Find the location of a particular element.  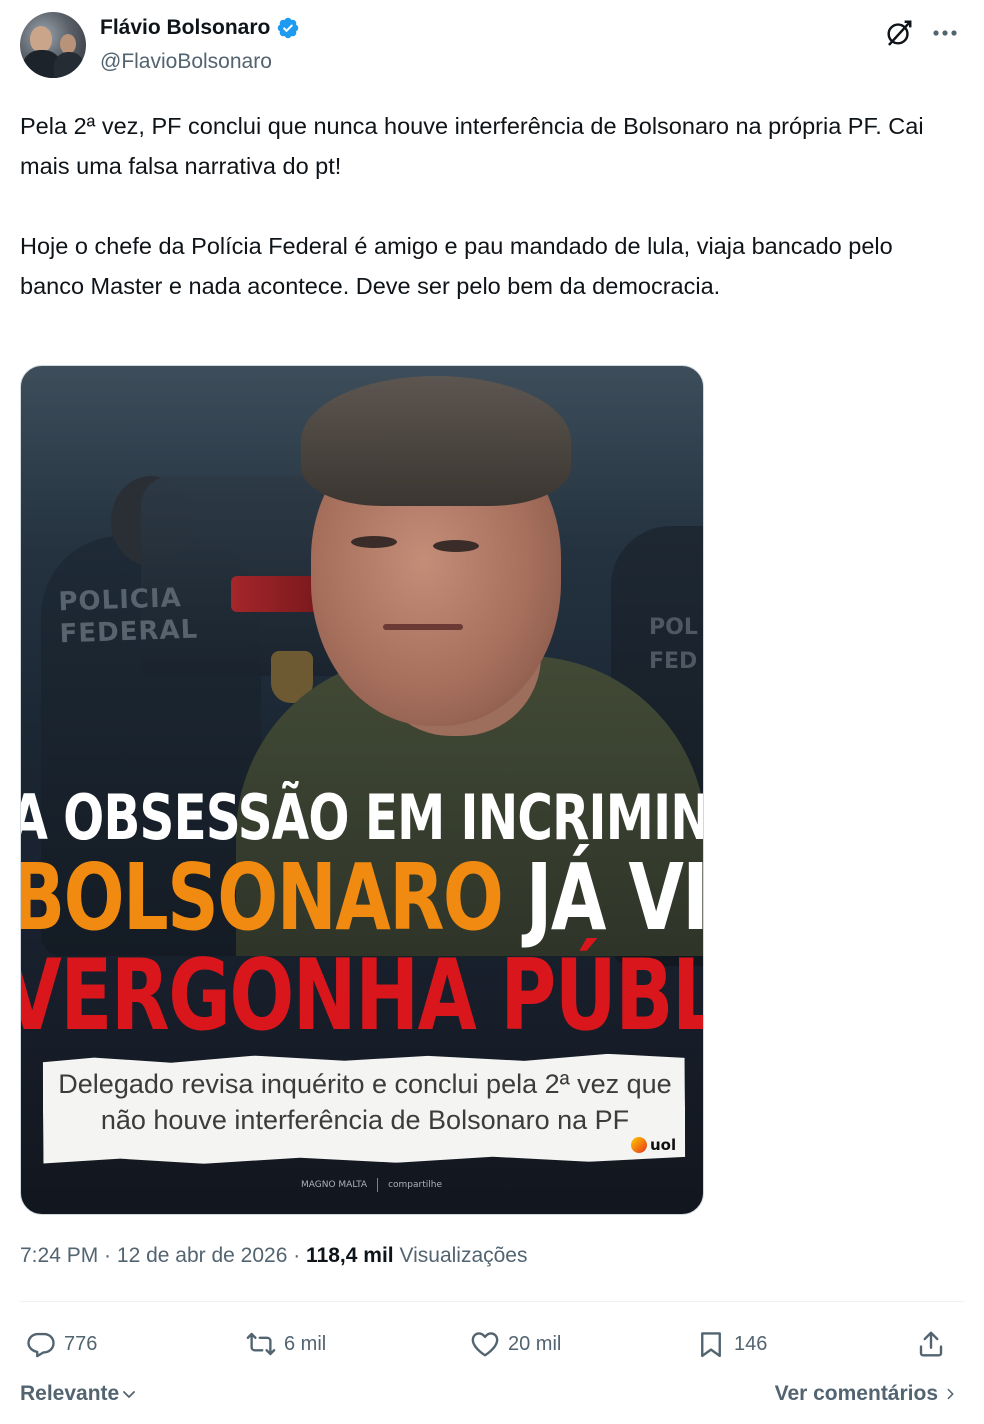

action-bar: 776 6 mil 20 mil 146 is located at coordinates (492, 1344).